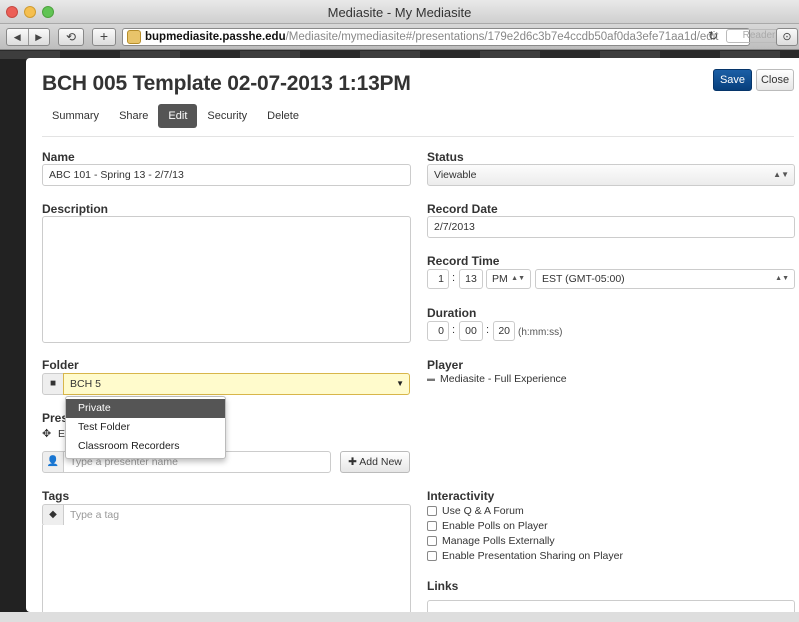  Describe the element at coordinates (227, 116) in the screenshot. I see `tab-security: Security` at that location.